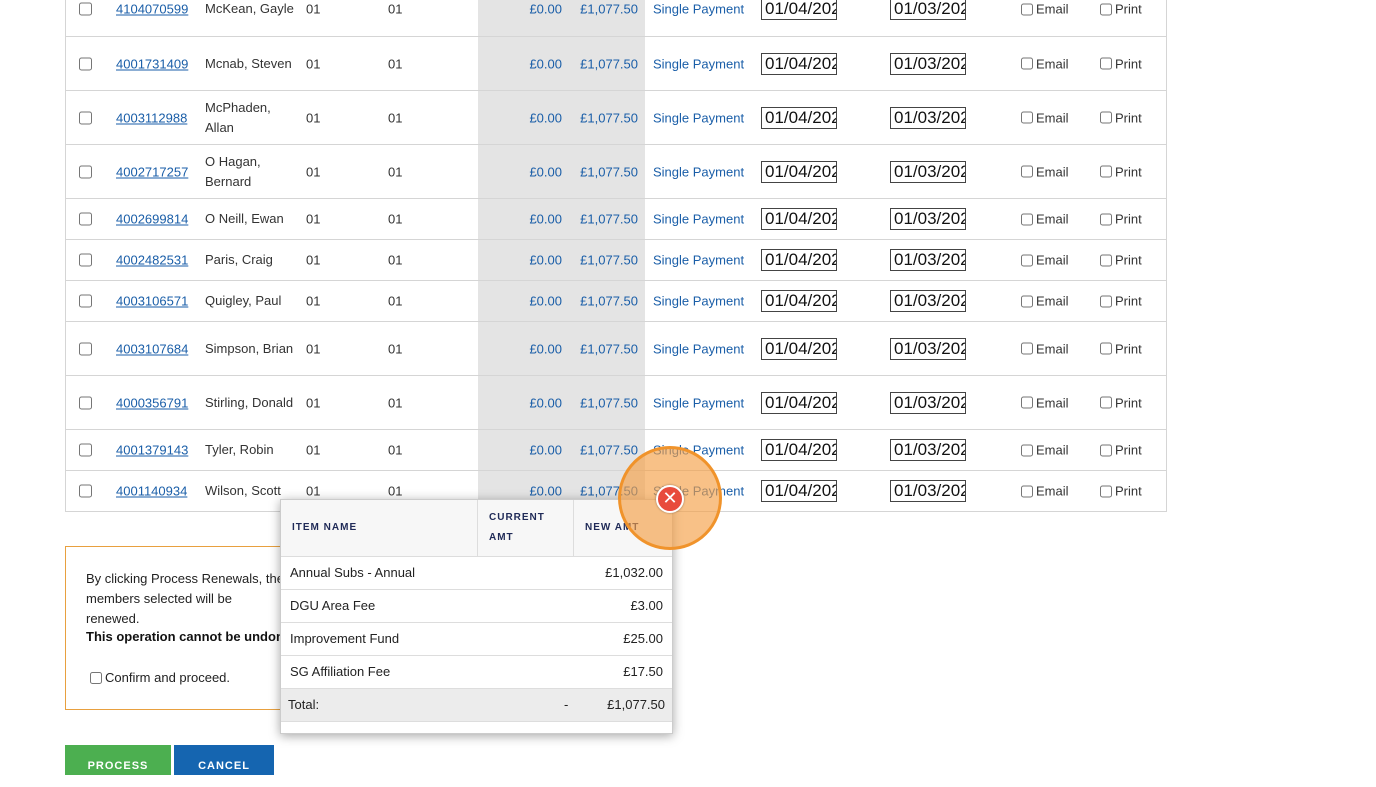 The image size is (1376, 787). I want to click on cancel-button: CANCEL, so click(224, 760).